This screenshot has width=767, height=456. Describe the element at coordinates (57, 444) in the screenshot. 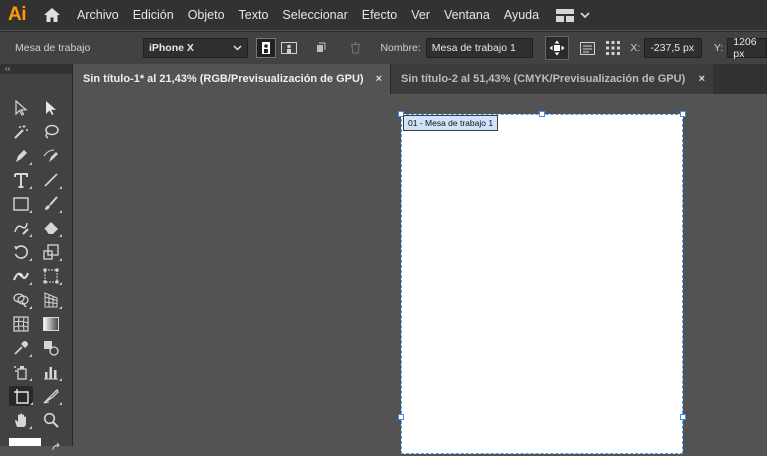

I see `swap-colors-icon` at that location.